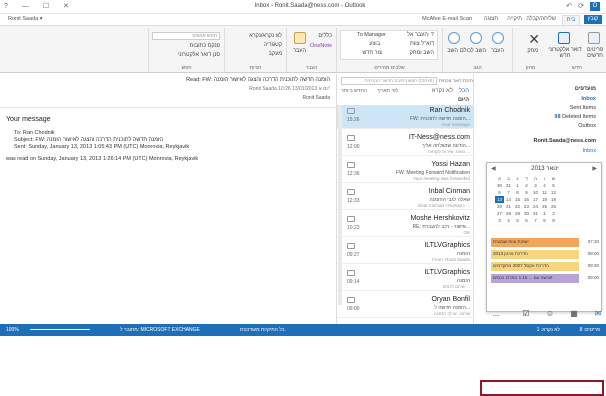 The image size is (606, 396). What do you see at coordinates (594, 38) in the screenshot?
I see `new-items-icon` at bounding box center [594, 38].